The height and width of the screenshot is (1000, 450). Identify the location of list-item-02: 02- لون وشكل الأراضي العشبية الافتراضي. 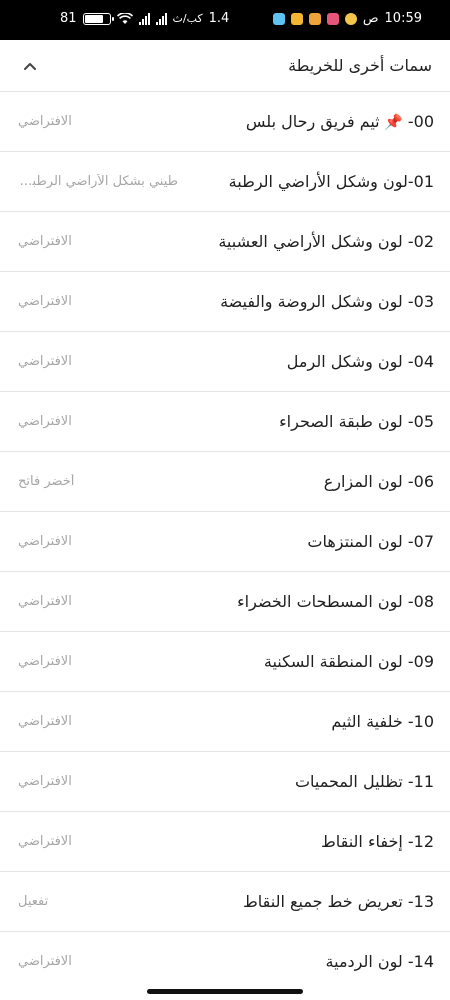
(225, 242).